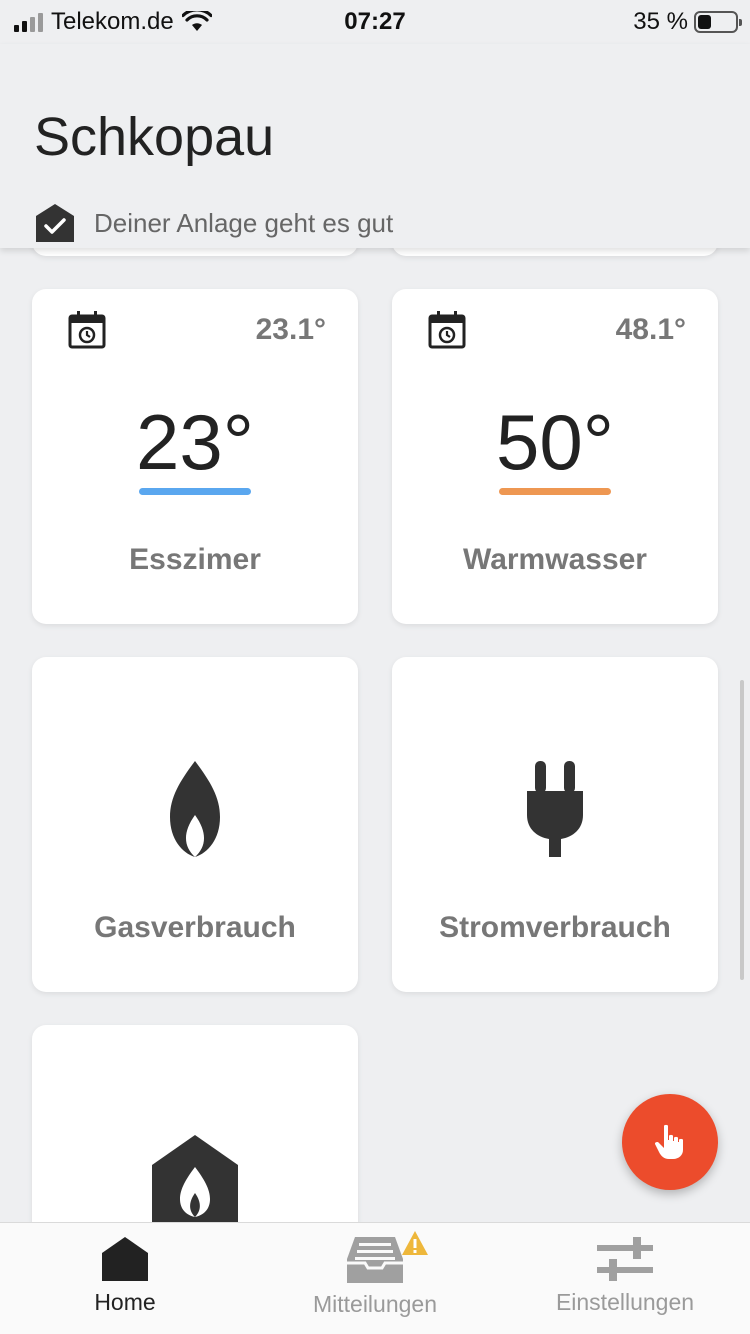  I want to click on plug-icon, so click(555, 809).